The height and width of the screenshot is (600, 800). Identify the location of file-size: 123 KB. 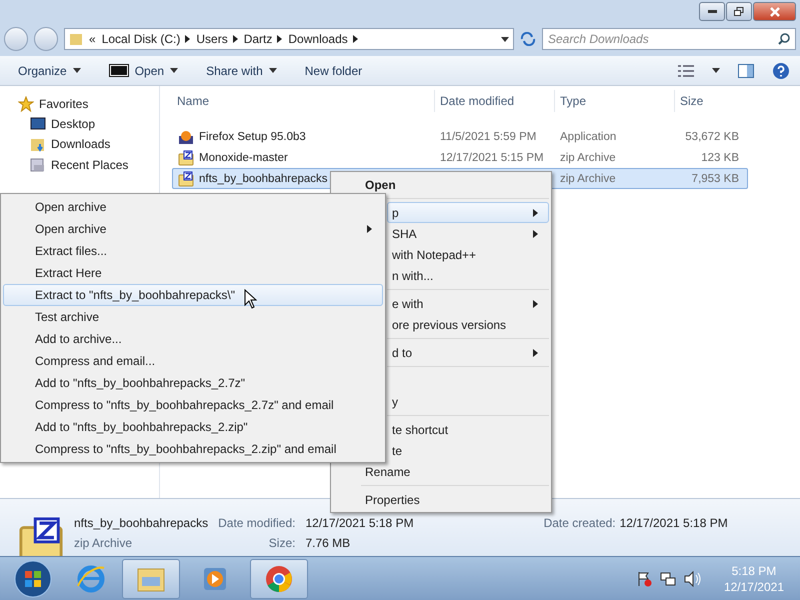
(720, 158).